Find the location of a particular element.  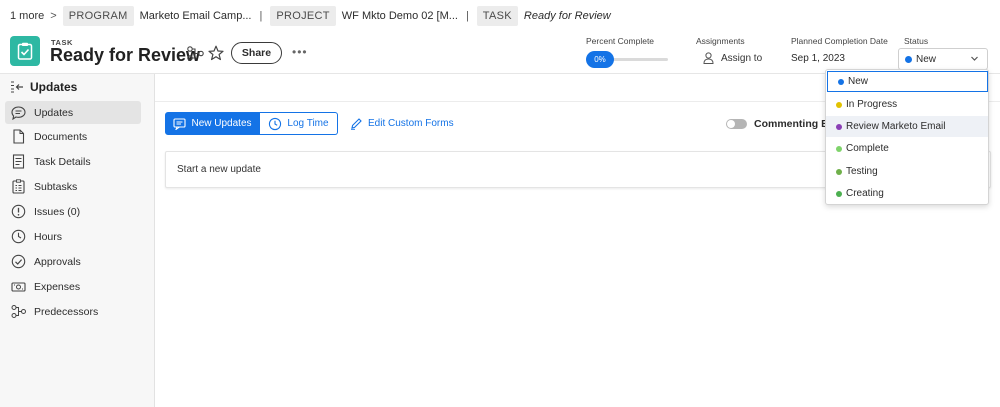

edit-custom-forms-link: Edit Custom Forms is located at coordinates (402, 123).